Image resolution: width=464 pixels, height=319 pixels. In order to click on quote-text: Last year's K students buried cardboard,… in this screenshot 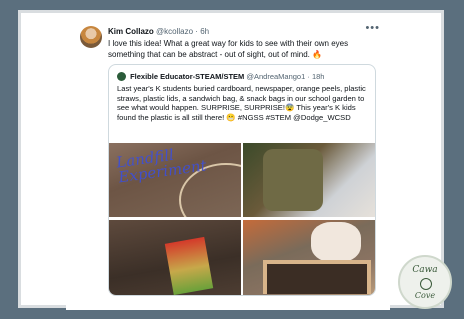, I will do `click(241, 103)`.